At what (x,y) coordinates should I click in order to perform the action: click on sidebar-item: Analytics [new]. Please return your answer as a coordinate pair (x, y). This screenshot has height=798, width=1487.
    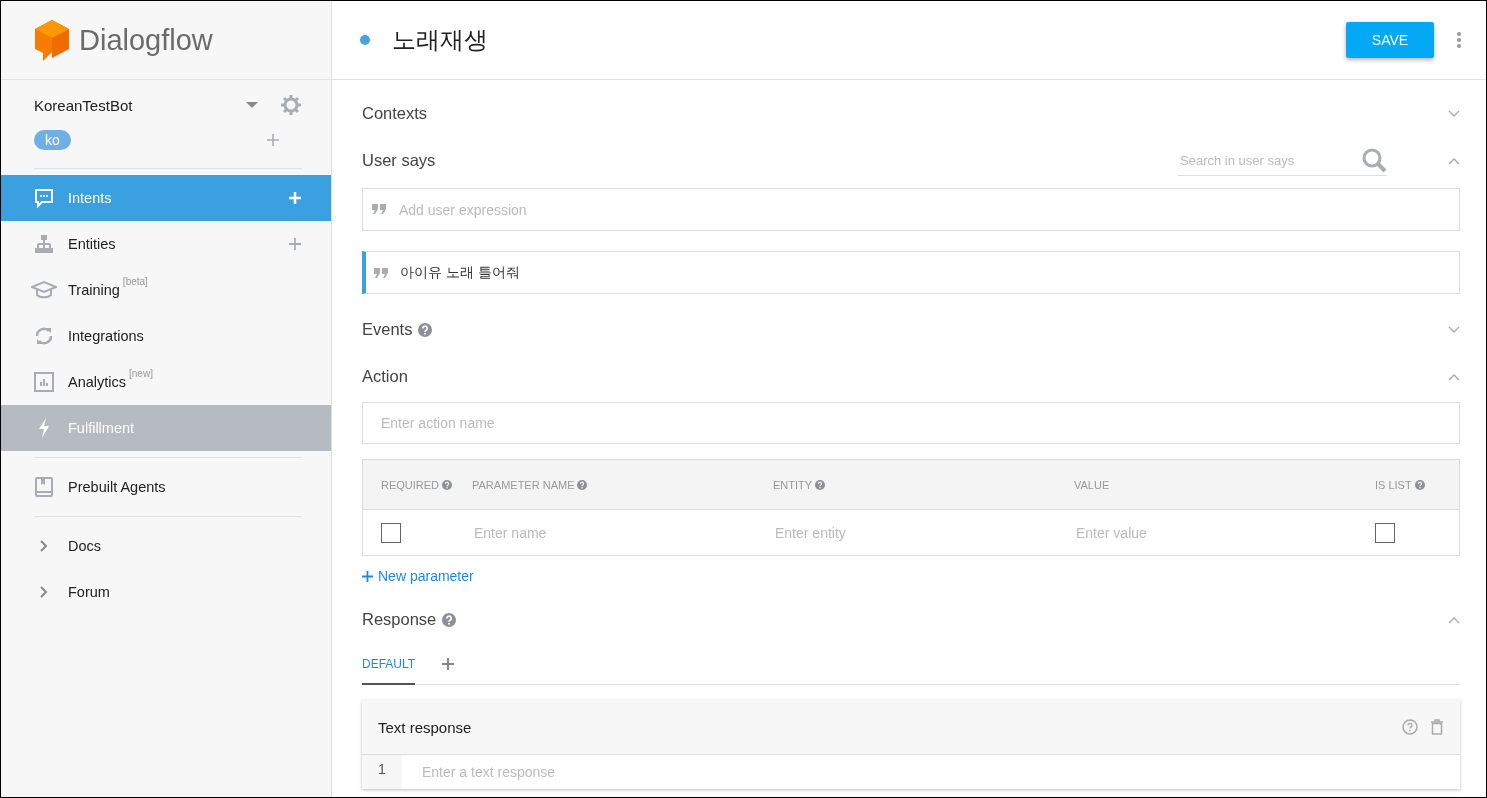
    Looking at the image, I should click on (166, 382).